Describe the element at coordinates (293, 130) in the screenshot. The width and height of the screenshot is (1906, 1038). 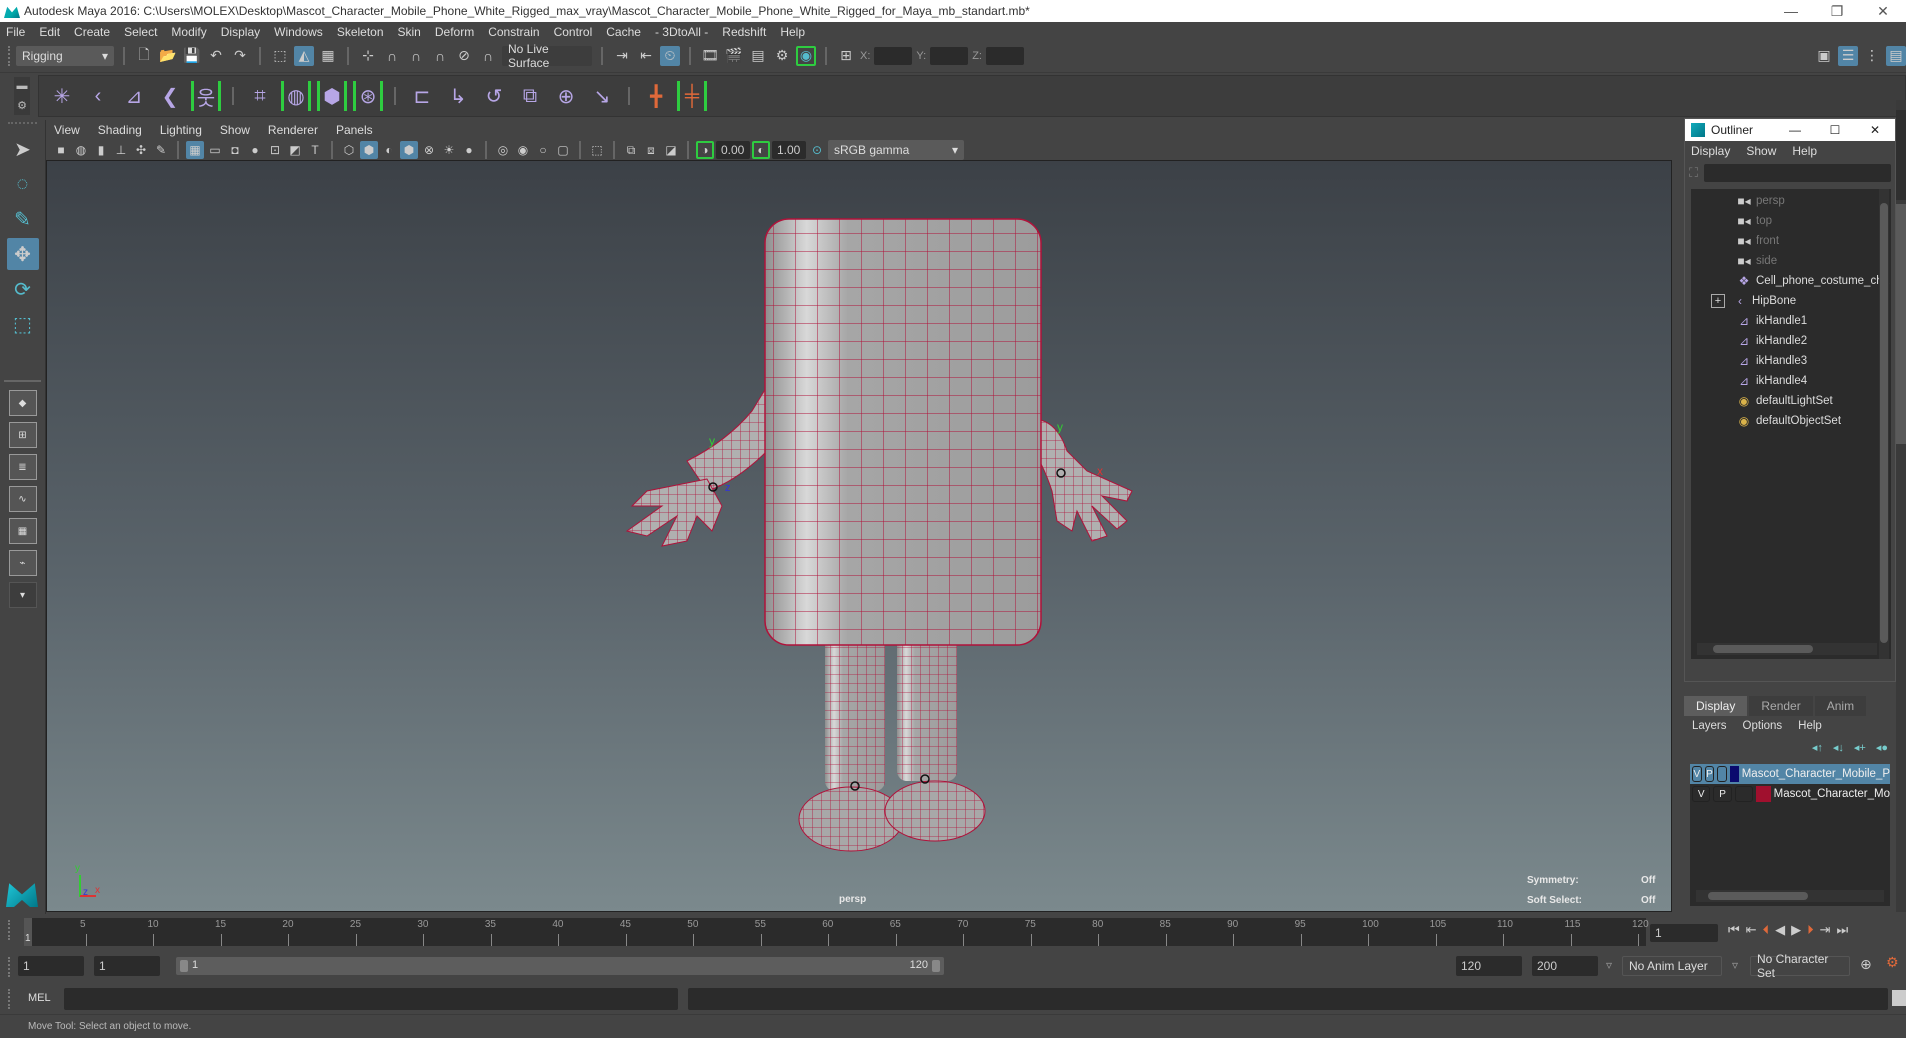
I see `panel-menu-renderer: Renderer` at that location.